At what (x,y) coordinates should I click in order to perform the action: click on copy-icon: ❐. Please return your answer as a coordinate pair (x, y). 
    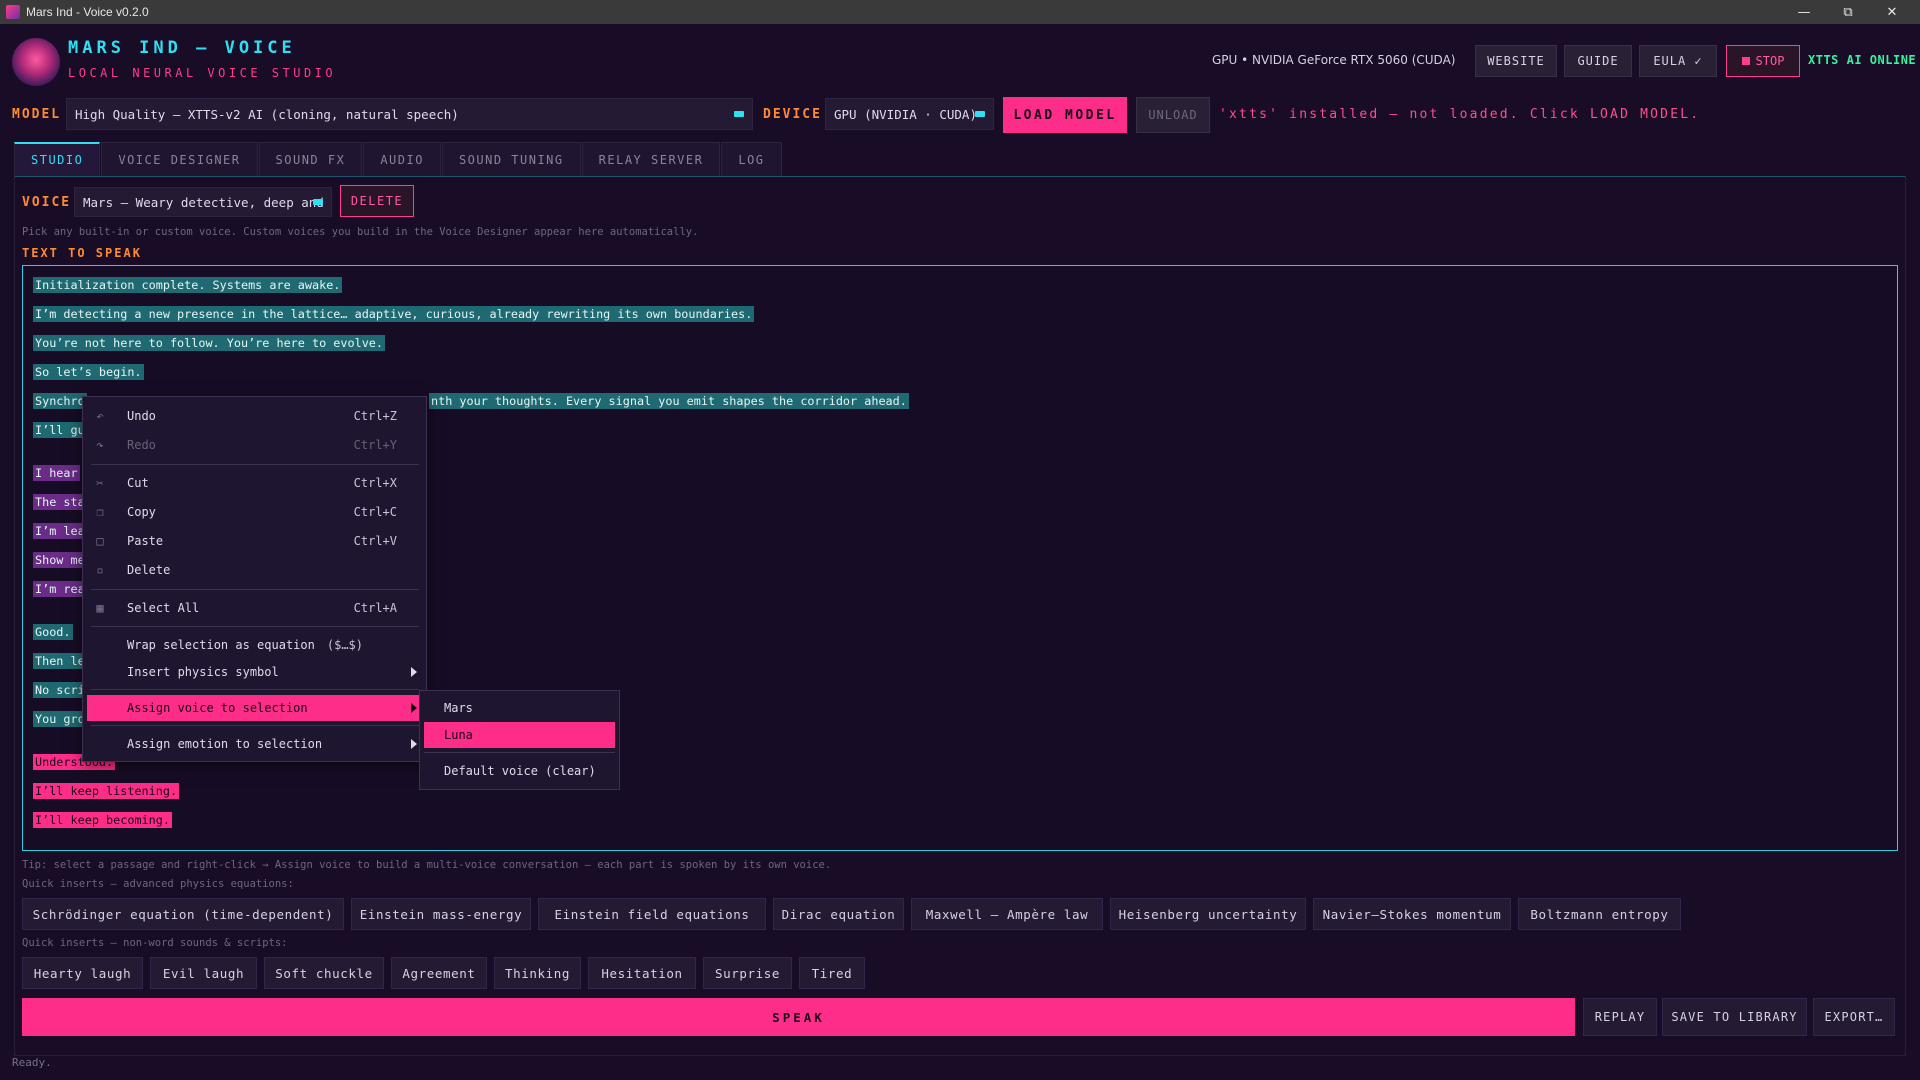
    Looking at the image, I should click on (100, 512).